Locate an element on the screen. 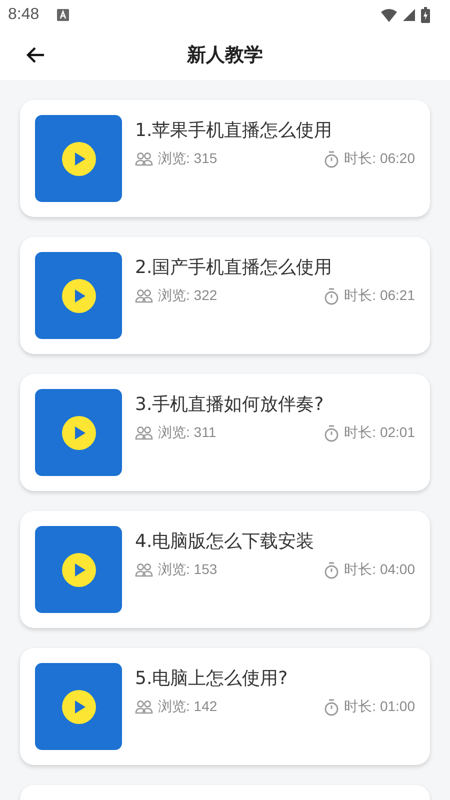  lesson-card: 3.手机直播如何放伴奏? 浏览: 311 时长: 02:01 is located at coordinates (225, 432).